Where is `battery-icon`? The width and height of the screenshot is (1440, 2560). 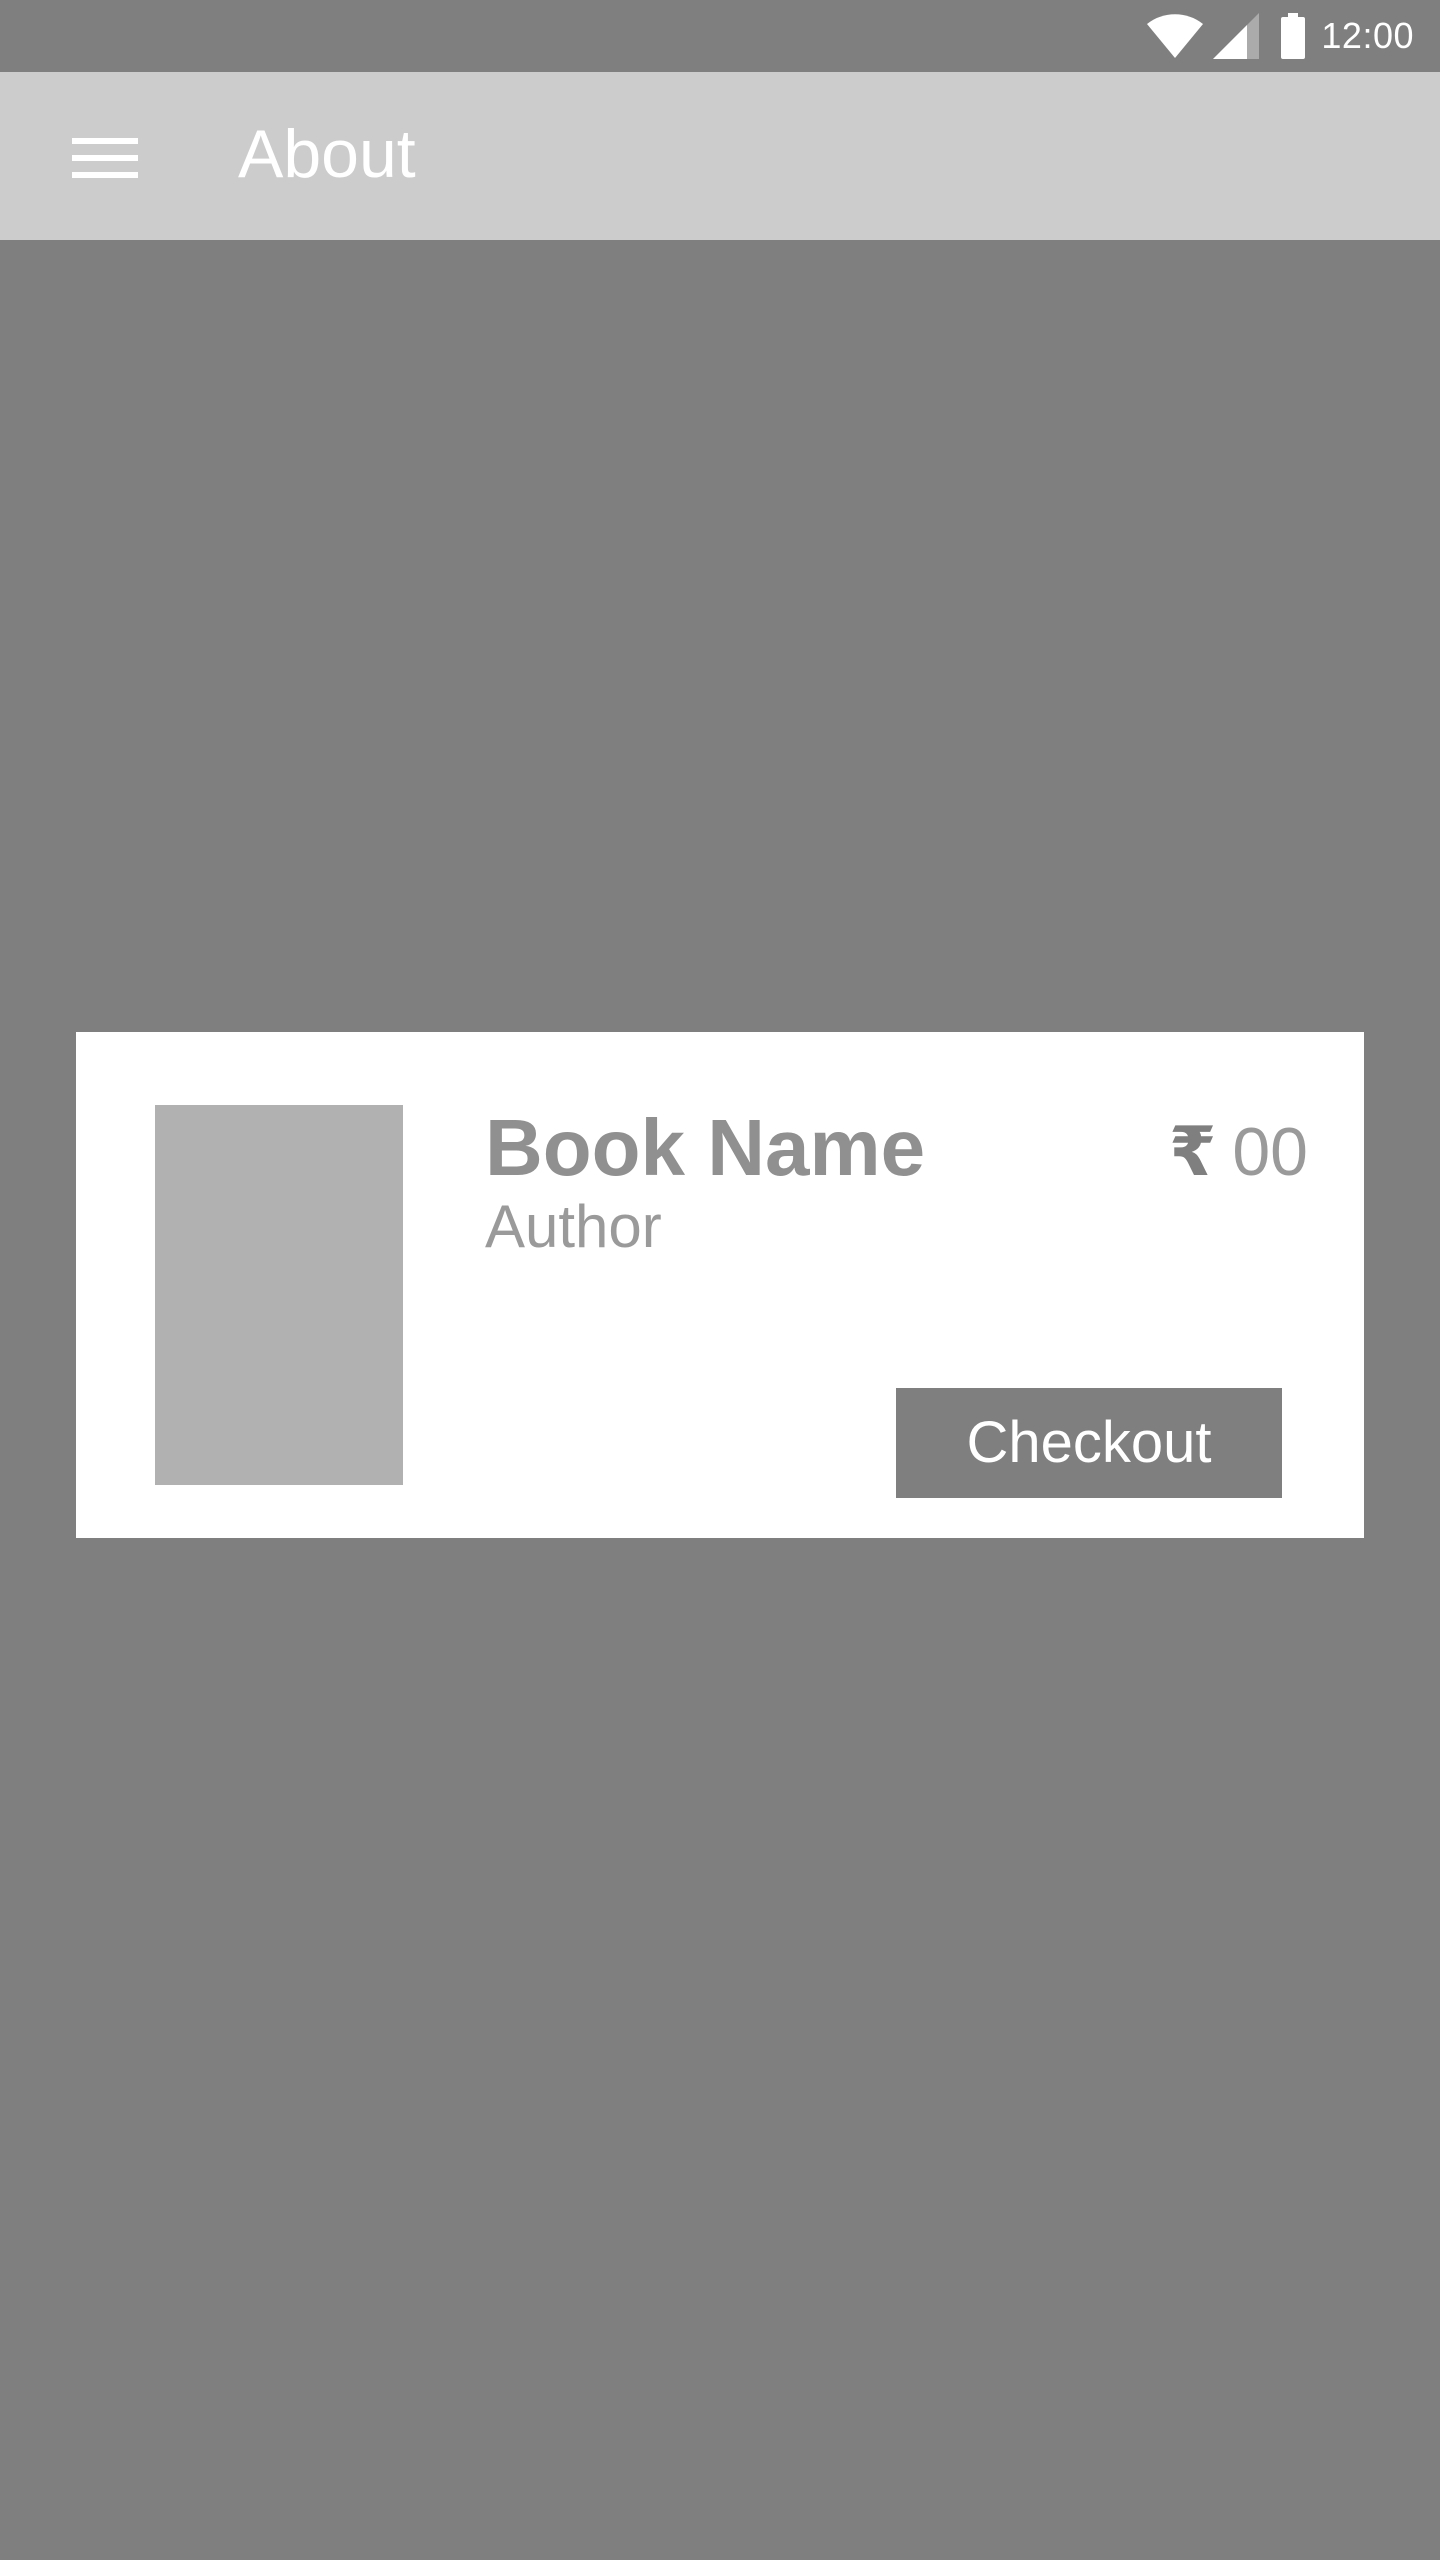
battery-icon is located at coordinates (1293, 36).